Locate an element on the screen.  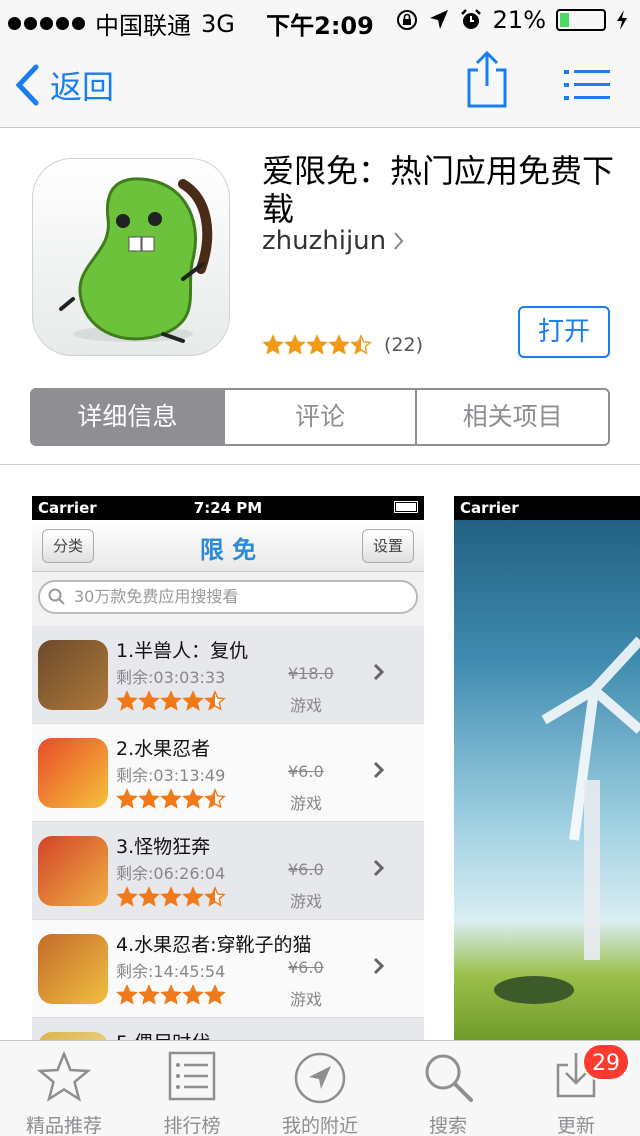
segment-related: 相关项目 is located at coordinates (511, 417).